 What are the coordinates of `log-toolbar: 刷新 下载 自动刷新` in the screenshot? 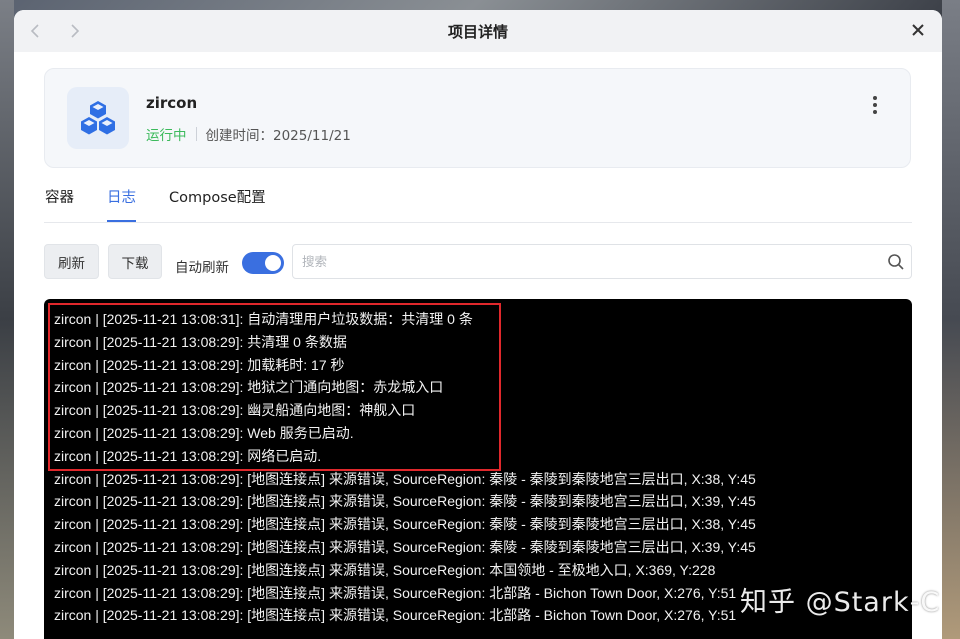 It's located at (478, 262).